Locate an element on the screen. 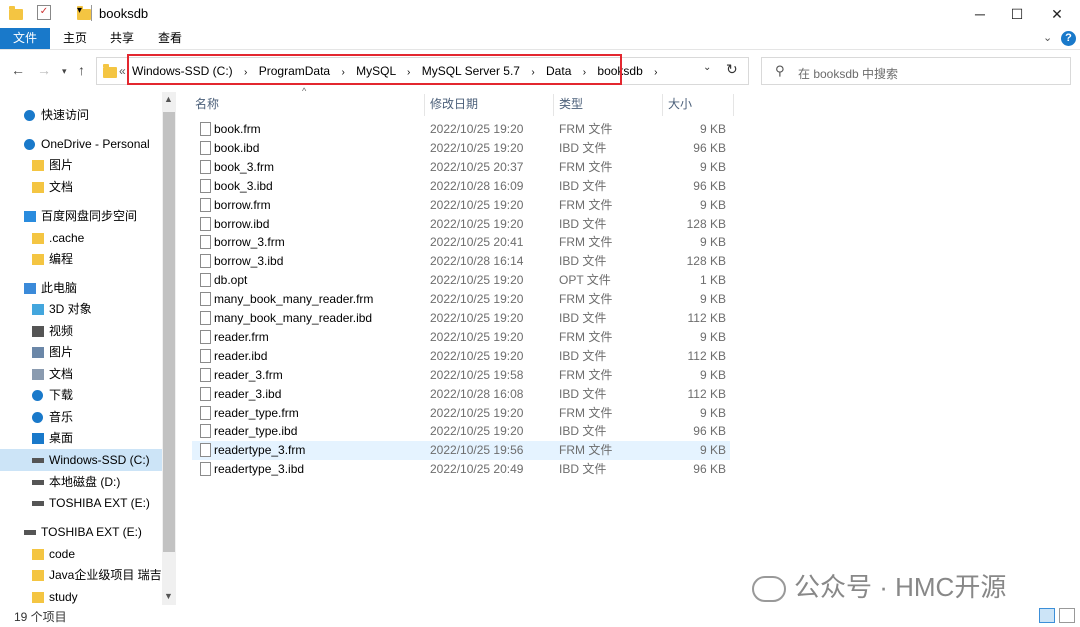 Image resolution: width=1080 pixels, height=627 pixels. up-button: ↑ is located at coordinates (81, 70).